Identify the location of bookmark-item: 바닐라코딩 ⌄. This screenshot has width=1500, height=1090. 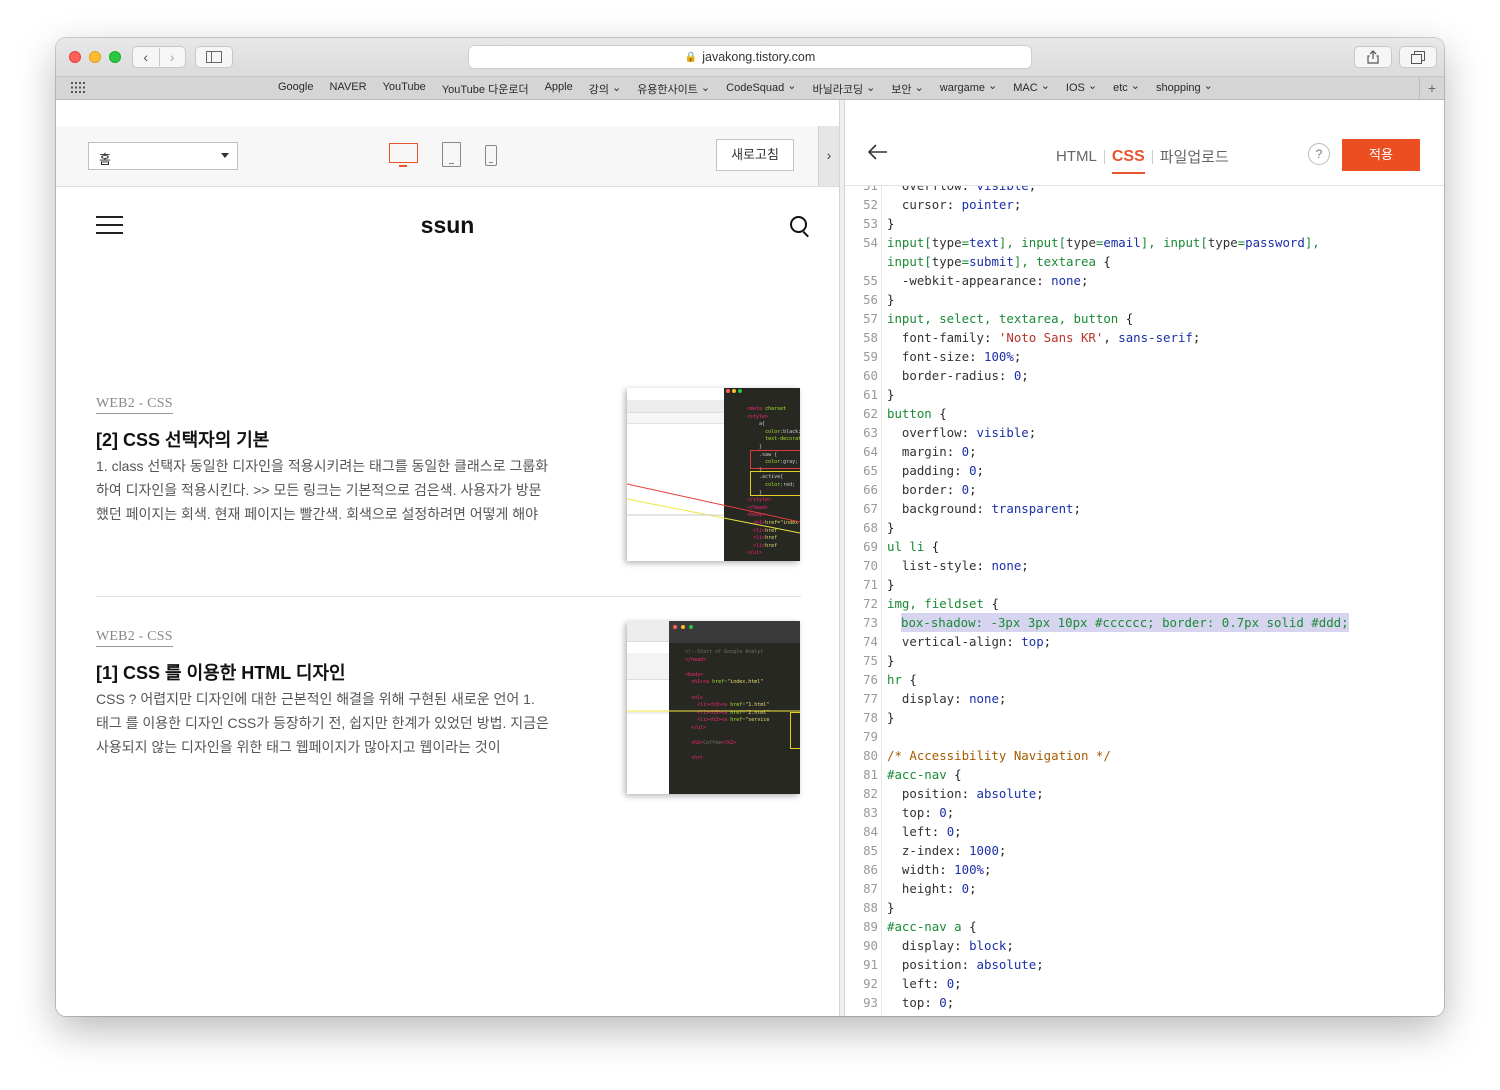
(843, 89).